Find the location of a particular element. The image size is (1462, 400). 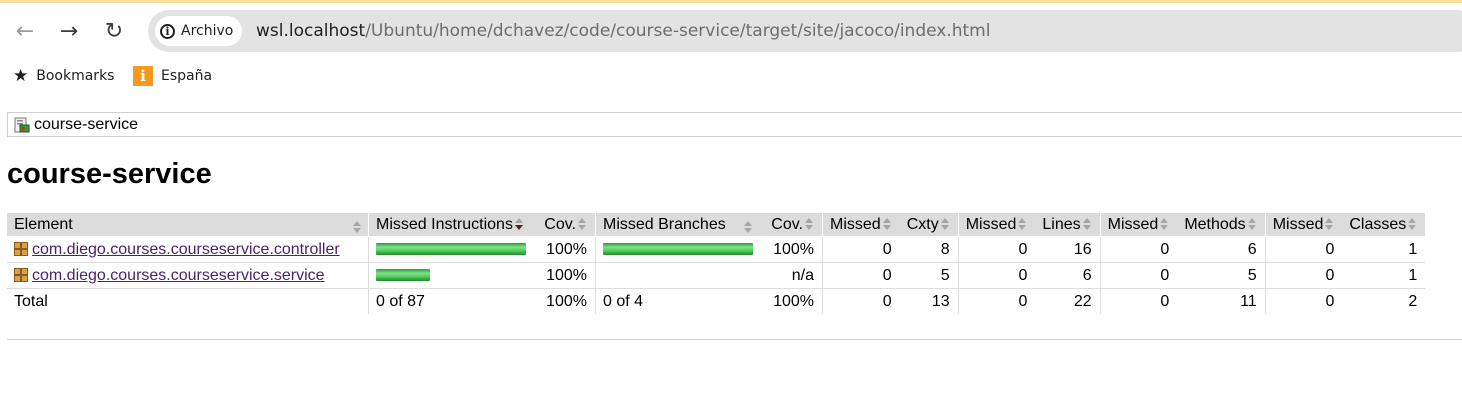

header-missed-methods: Missed is located at coordinates (1138, 225).